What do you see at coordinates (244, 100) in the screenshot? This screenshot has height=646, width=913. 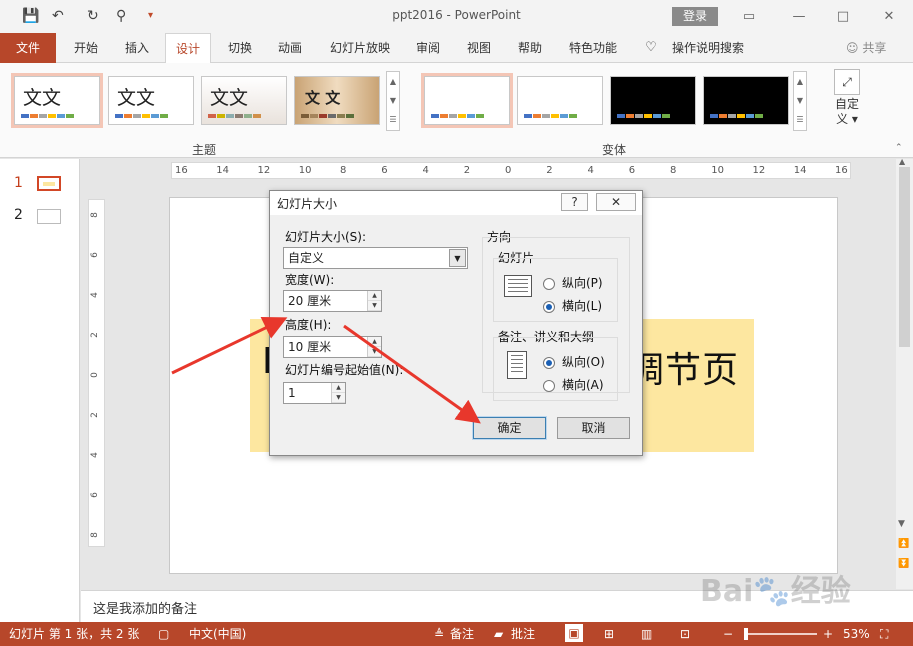 I see `theme-facet: 文文` at bounding box center [244, 100].